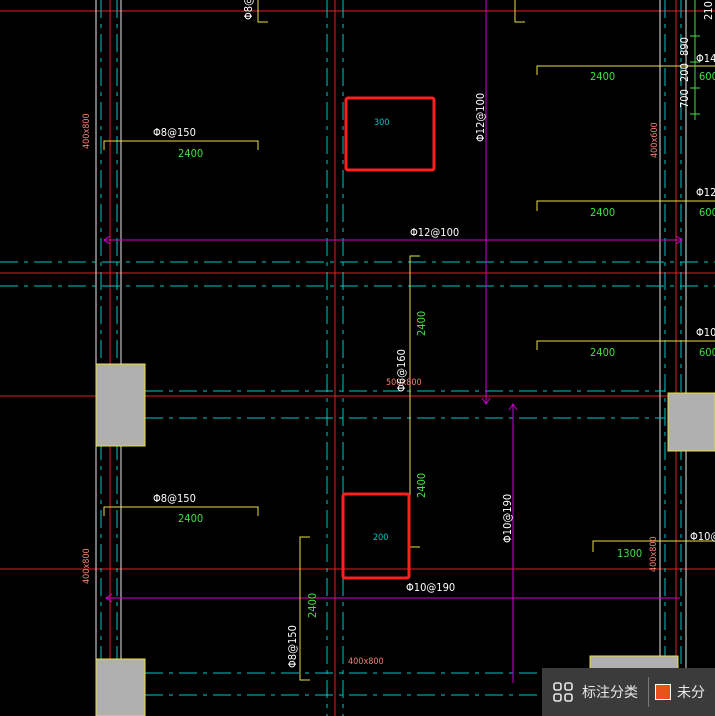  Describe the element at coordinates (705, 332) in the screenshot. I see `label-phi10-right-b: Φ10` at that location.